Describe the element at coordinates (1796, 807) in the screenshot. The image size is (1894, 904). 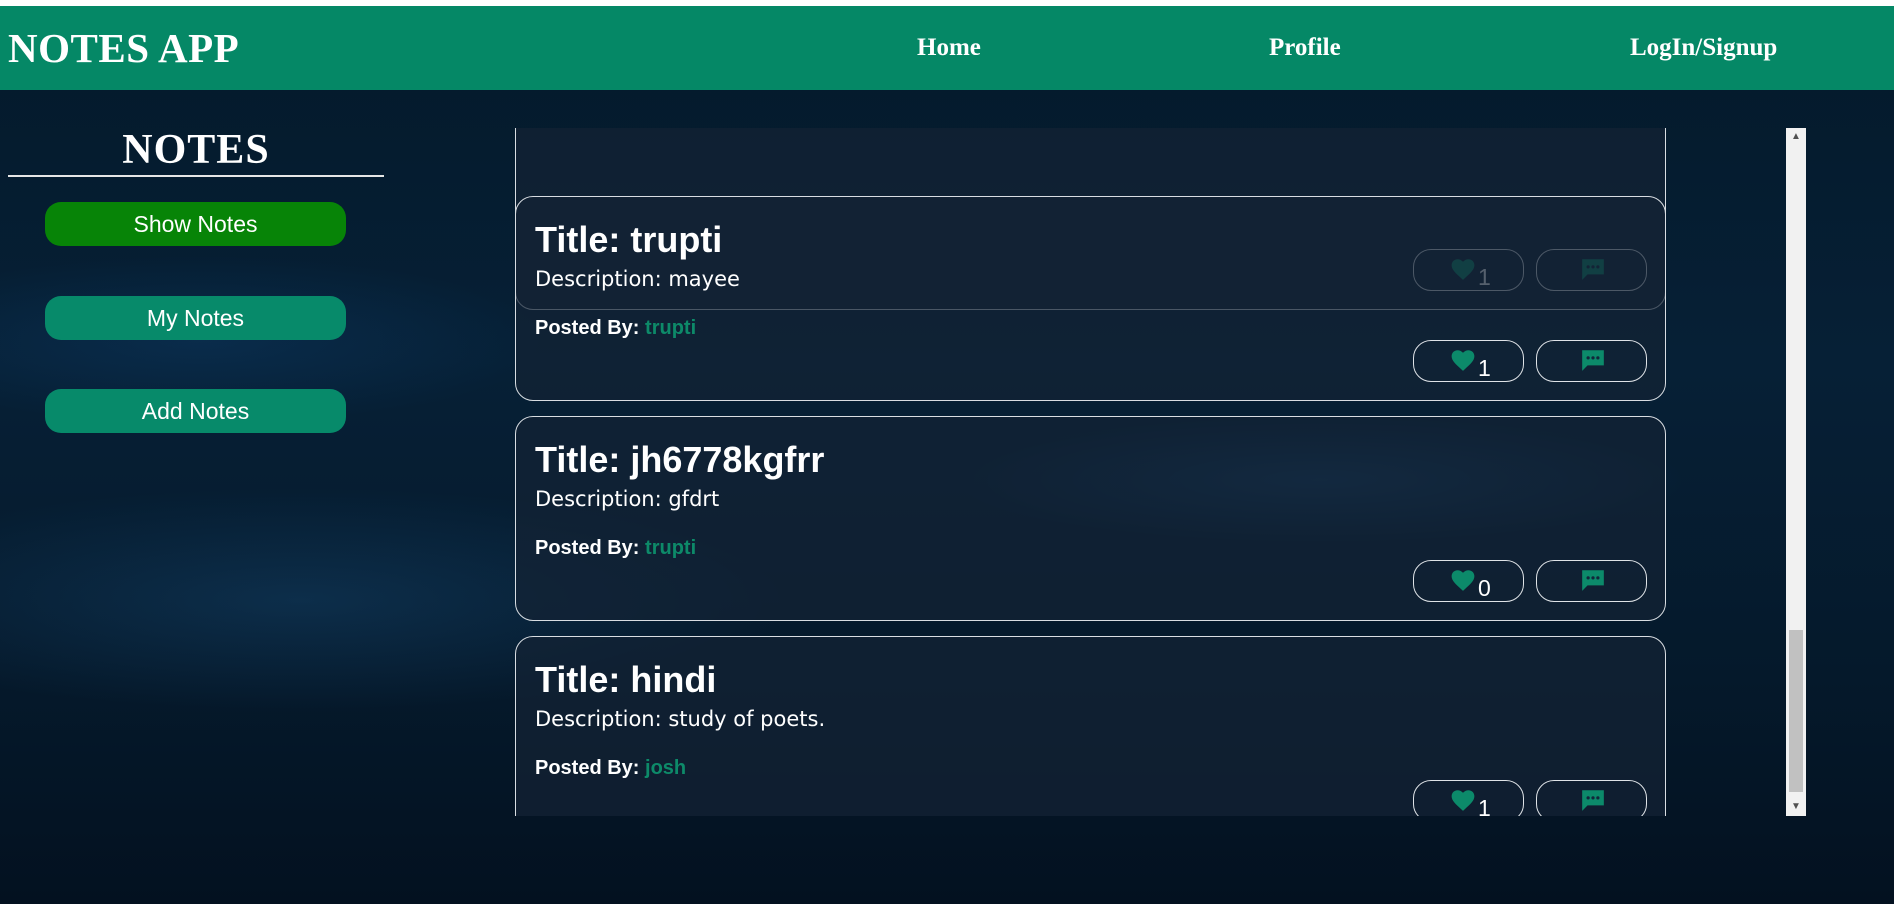
I see `scroll-down-arrow-icon: ▼` at that location.